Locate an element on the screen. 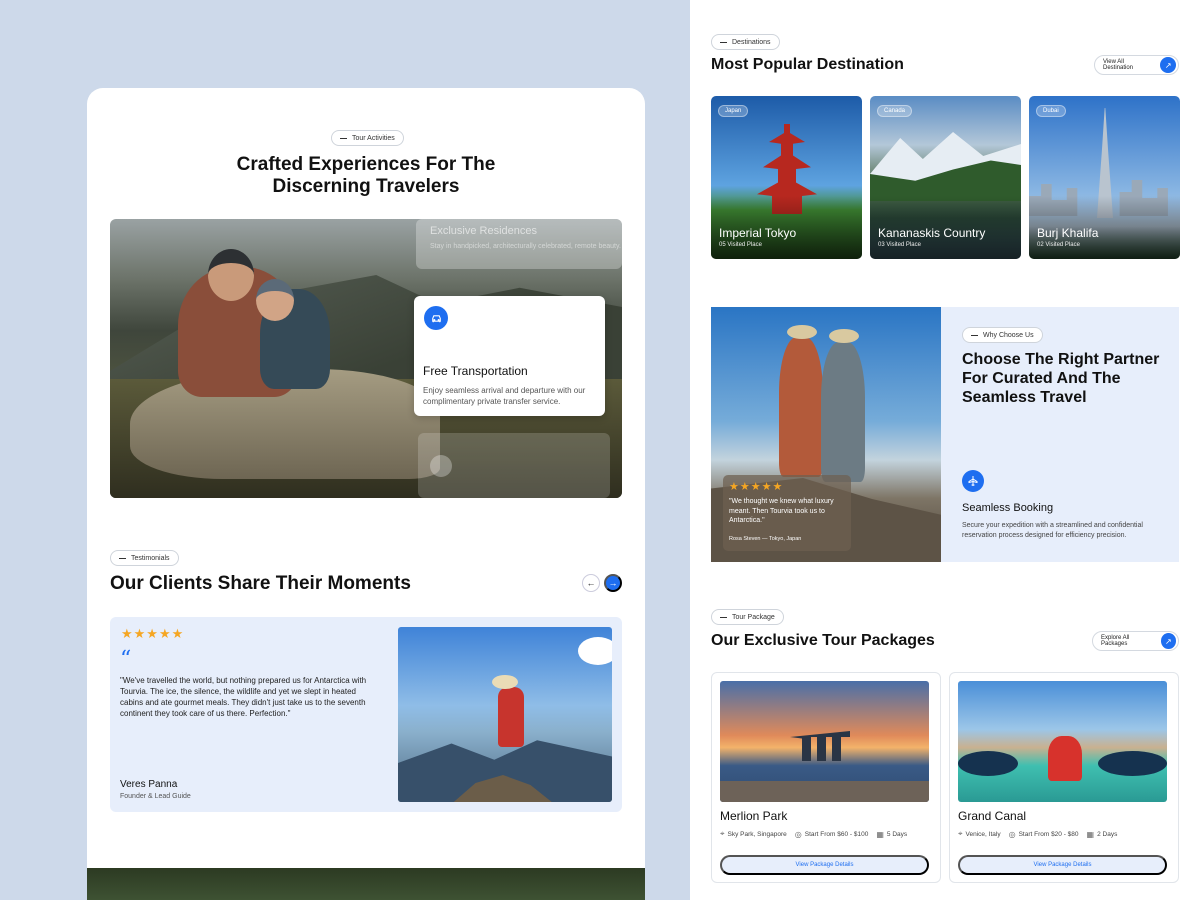  testimonial-author-role: Founder & Lead Guide is located at coordinates (155, 796).